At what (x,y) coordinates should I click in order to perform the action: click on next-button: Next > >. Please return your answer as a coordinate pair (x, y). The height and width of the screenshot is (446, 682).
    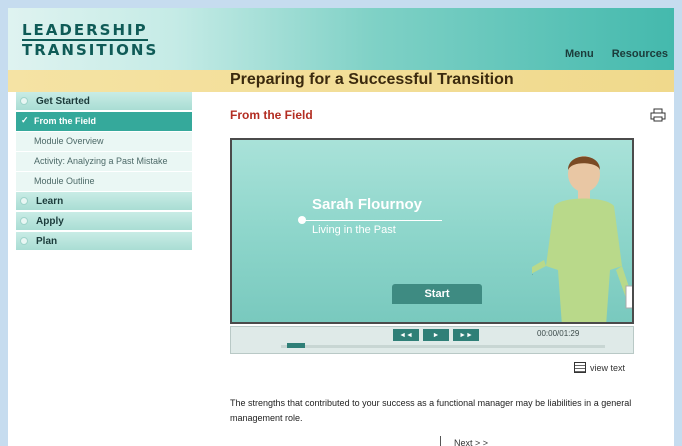
    Looking at the image, I should click on (471, 442).